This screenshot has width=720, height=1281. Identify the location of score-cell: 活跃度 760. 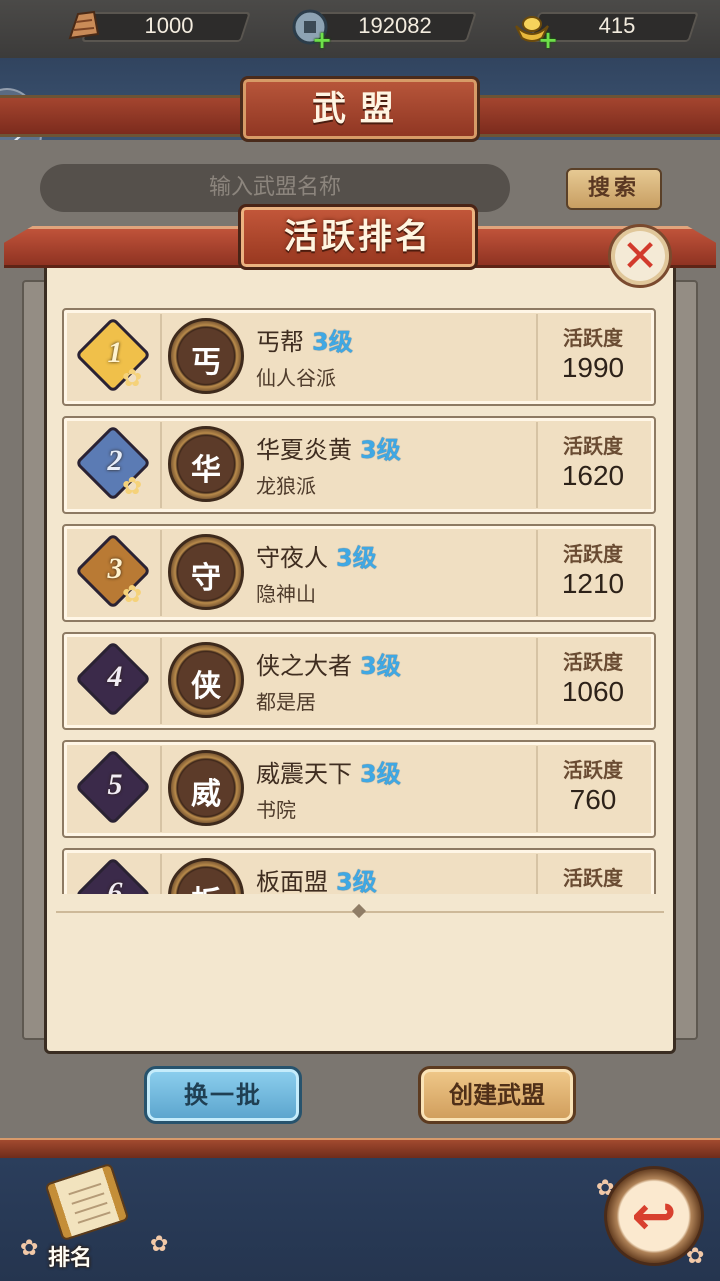
(593, 789).